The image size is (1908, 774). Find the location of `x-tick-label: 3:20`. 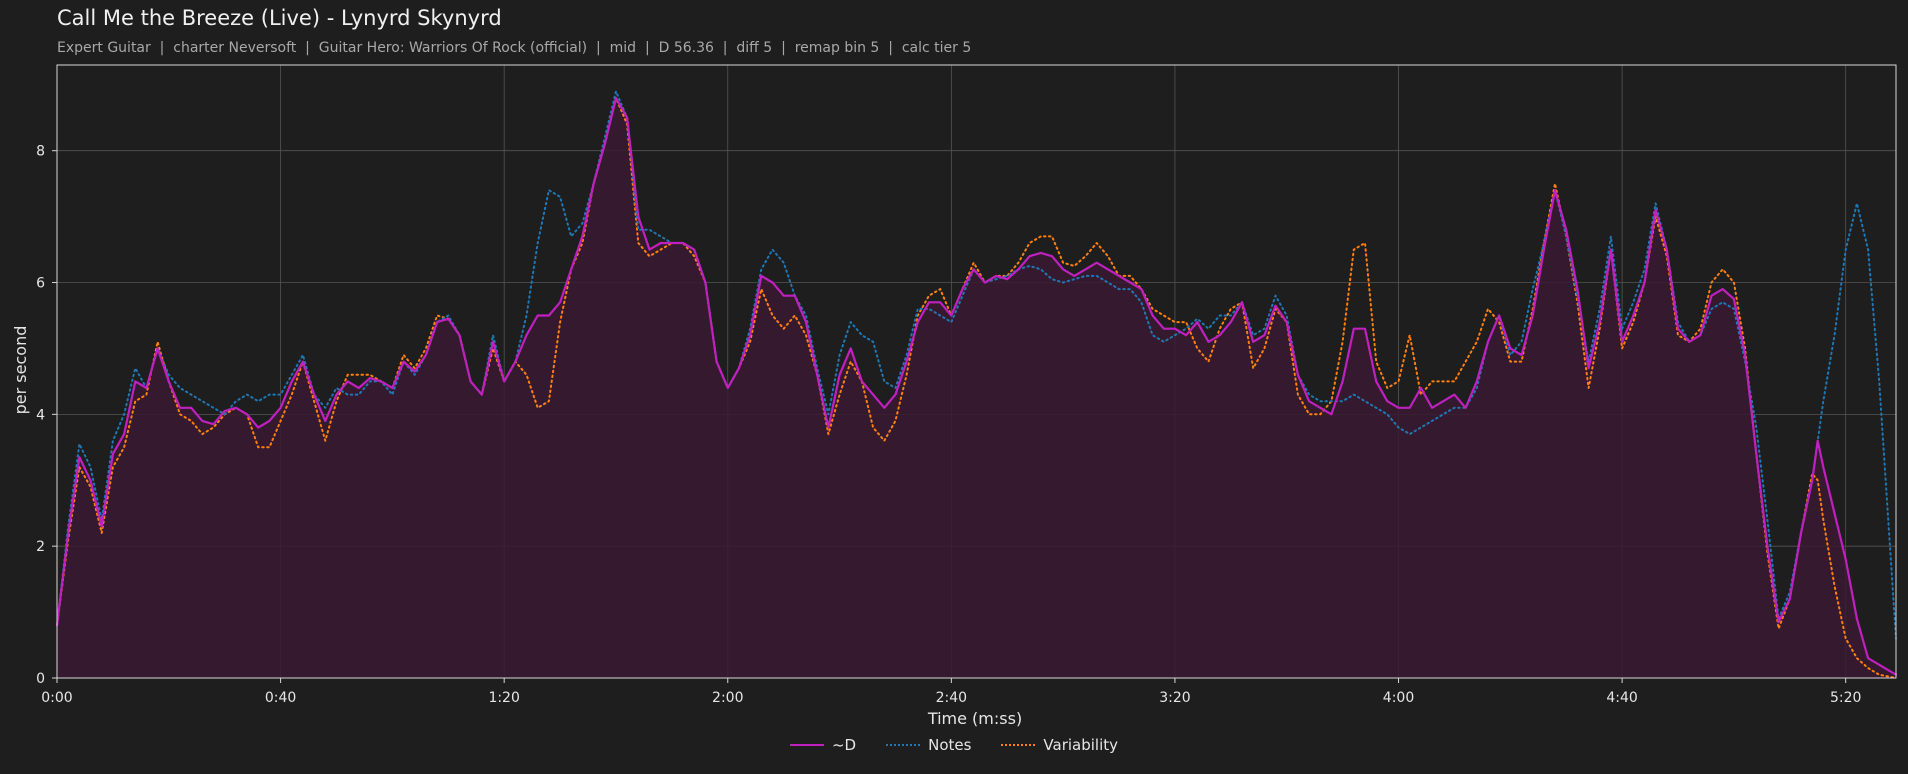

x-tick-label: 3:20 is located at coordinates (1174, 698).